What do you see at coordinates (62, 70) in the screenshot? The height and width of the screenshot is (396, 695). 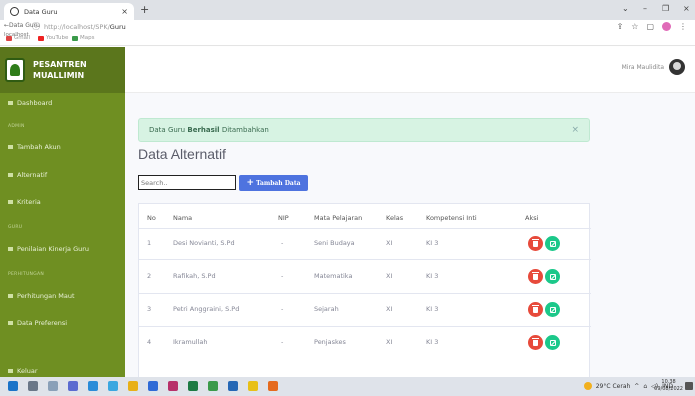 I see `brand: PESANTREN MUALLIMIN` at bounding box center [62, 70].